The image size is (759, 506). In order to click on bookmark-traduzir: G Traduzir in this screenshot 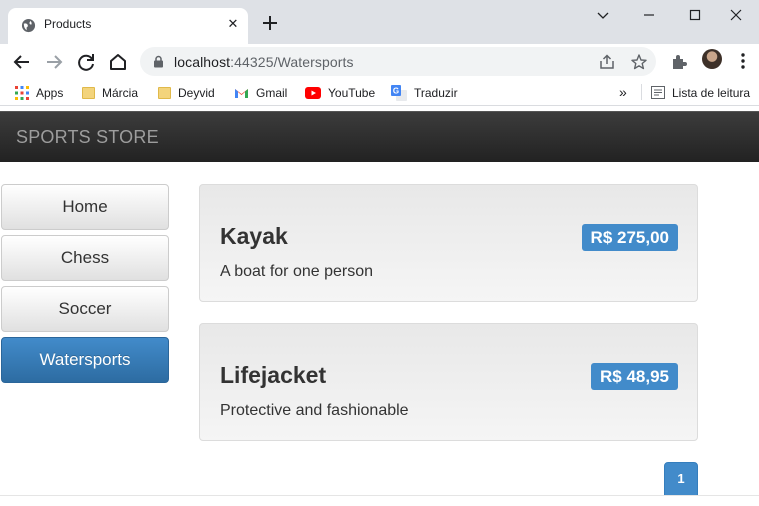, I will do `click(424, 92)`.